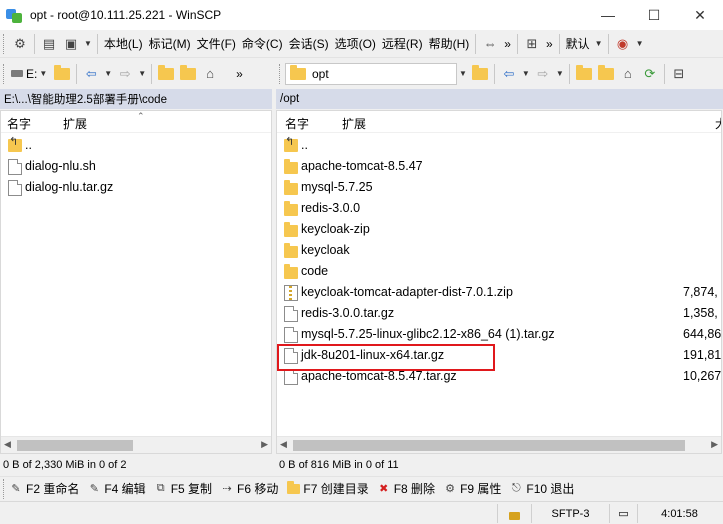 The height and width of the screenshot is (524, 723). I want to click on move-button: ⇢ F6 移动, so click(249, 488).